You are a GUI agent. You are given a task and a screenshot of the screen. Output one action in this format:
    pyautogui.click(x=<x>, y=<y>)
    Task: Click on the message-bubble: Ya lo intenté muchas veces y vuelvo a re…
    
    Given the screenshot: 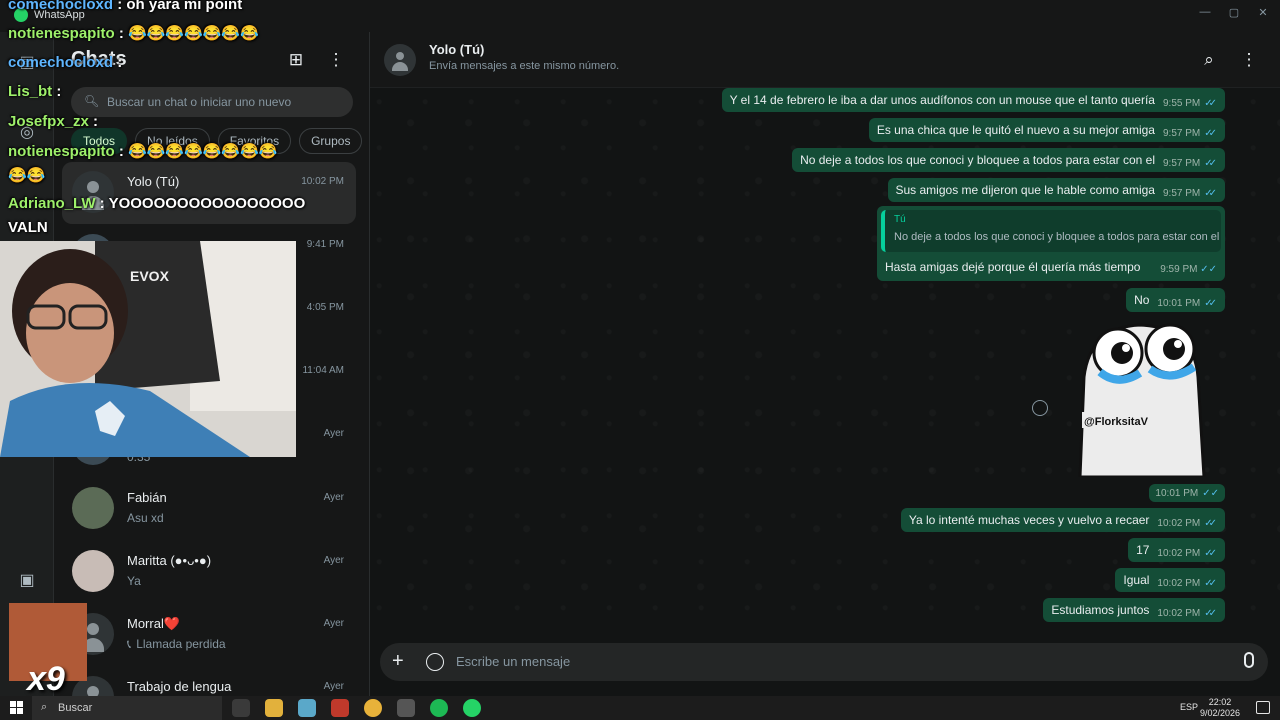 What is the action you would take?
    pyautogui.click(x=1062, y=520)
    